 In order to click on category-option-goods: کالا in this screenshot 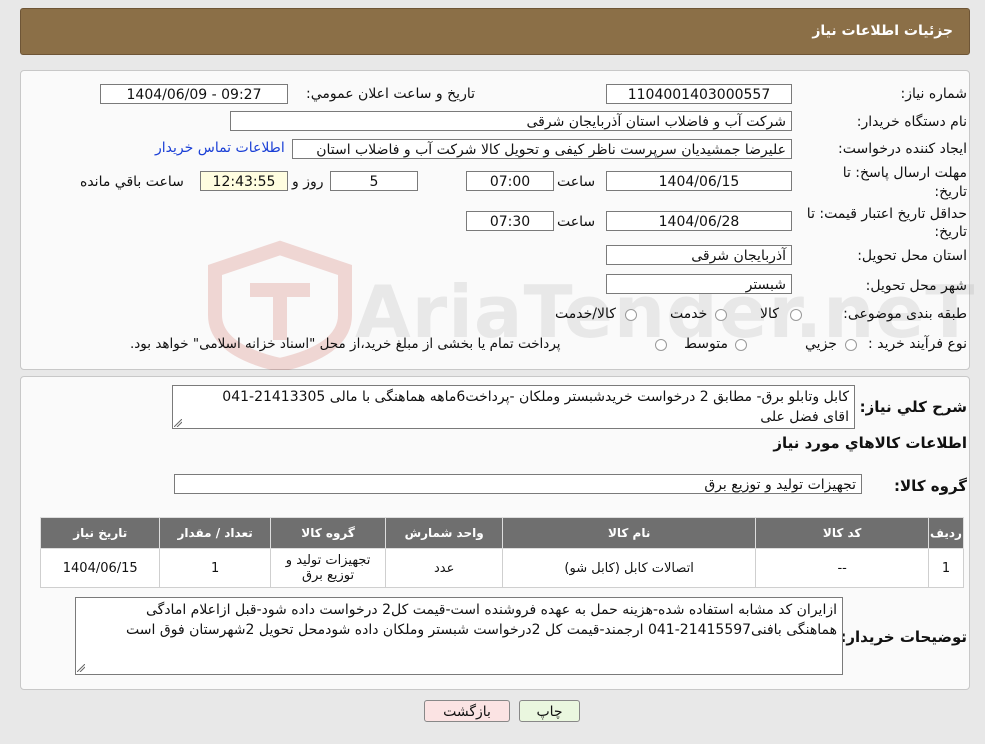, I will do `click(769, 314)`.